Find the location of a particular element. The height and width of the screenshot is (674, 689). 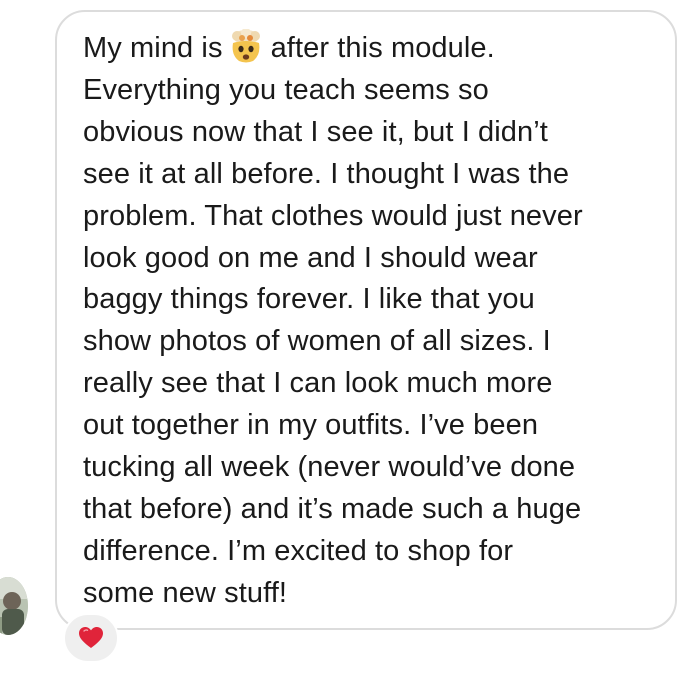

message-line: some new stuff! is located at coordinates (185, 592).